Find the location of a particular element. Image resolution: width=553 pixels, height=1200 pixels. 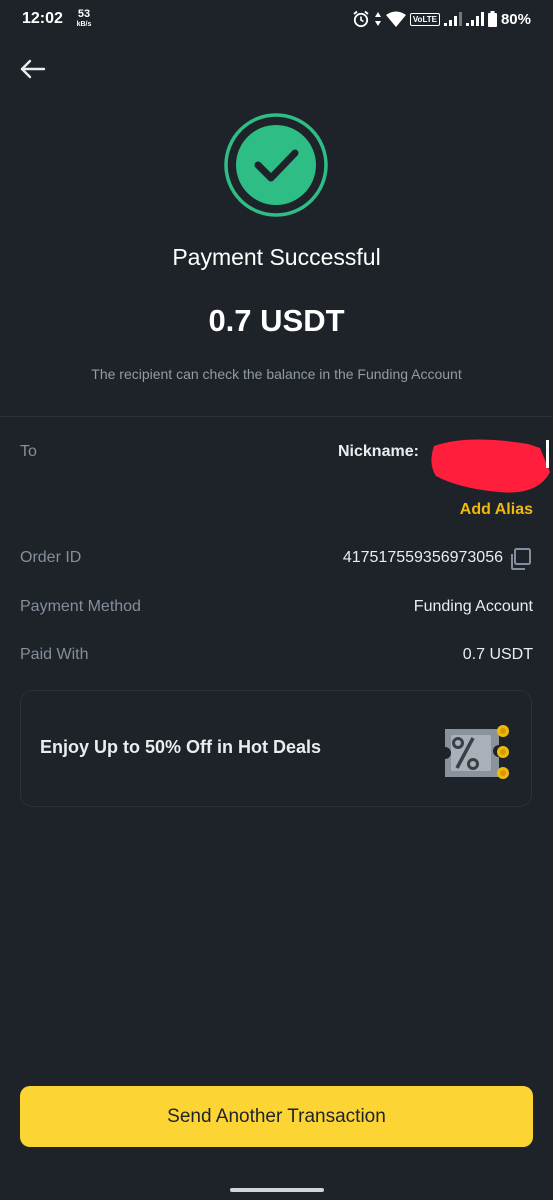

data-arrows-icon is located at coordinates (377, 19).